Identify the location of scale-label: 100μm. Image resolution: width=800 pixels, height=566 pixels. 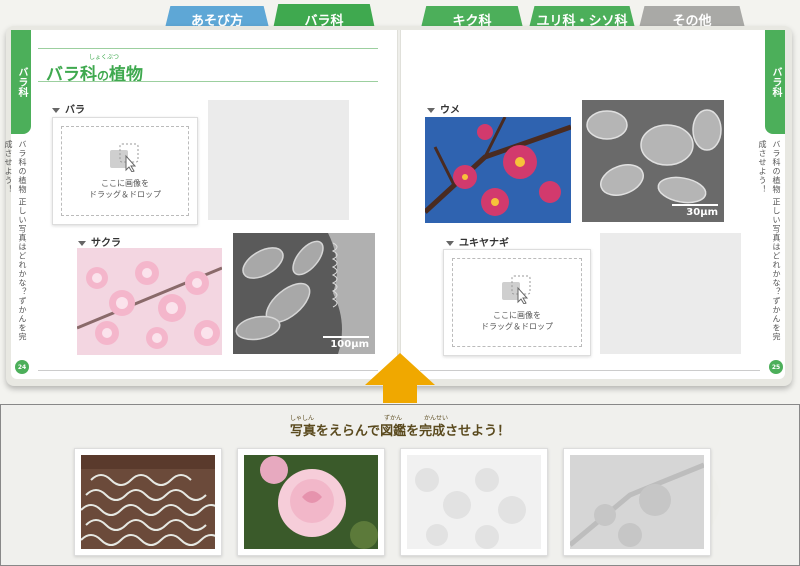
(349, 344).